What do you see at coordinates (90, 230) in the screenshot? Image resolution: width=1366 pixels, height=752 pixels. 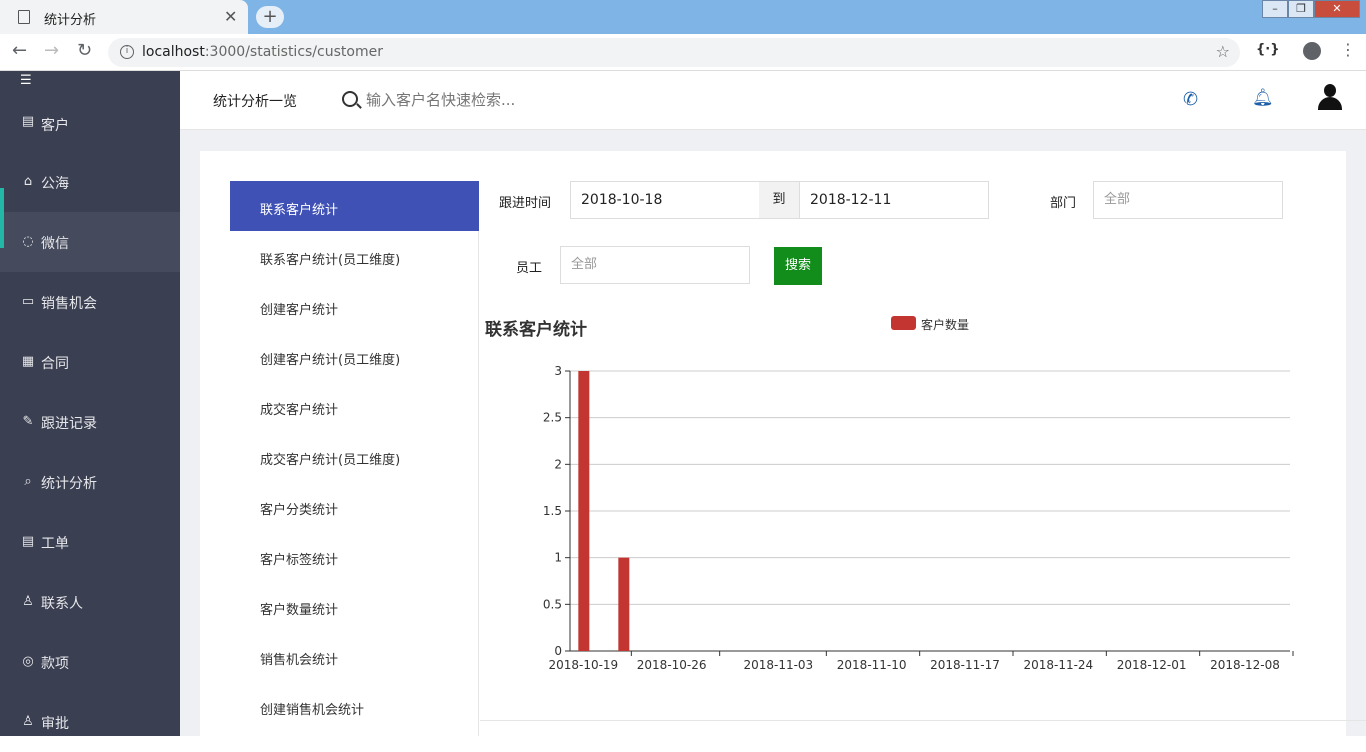 I see `sidebar-item-wechat: ◌ 微信` at bounding box center [90, 230].